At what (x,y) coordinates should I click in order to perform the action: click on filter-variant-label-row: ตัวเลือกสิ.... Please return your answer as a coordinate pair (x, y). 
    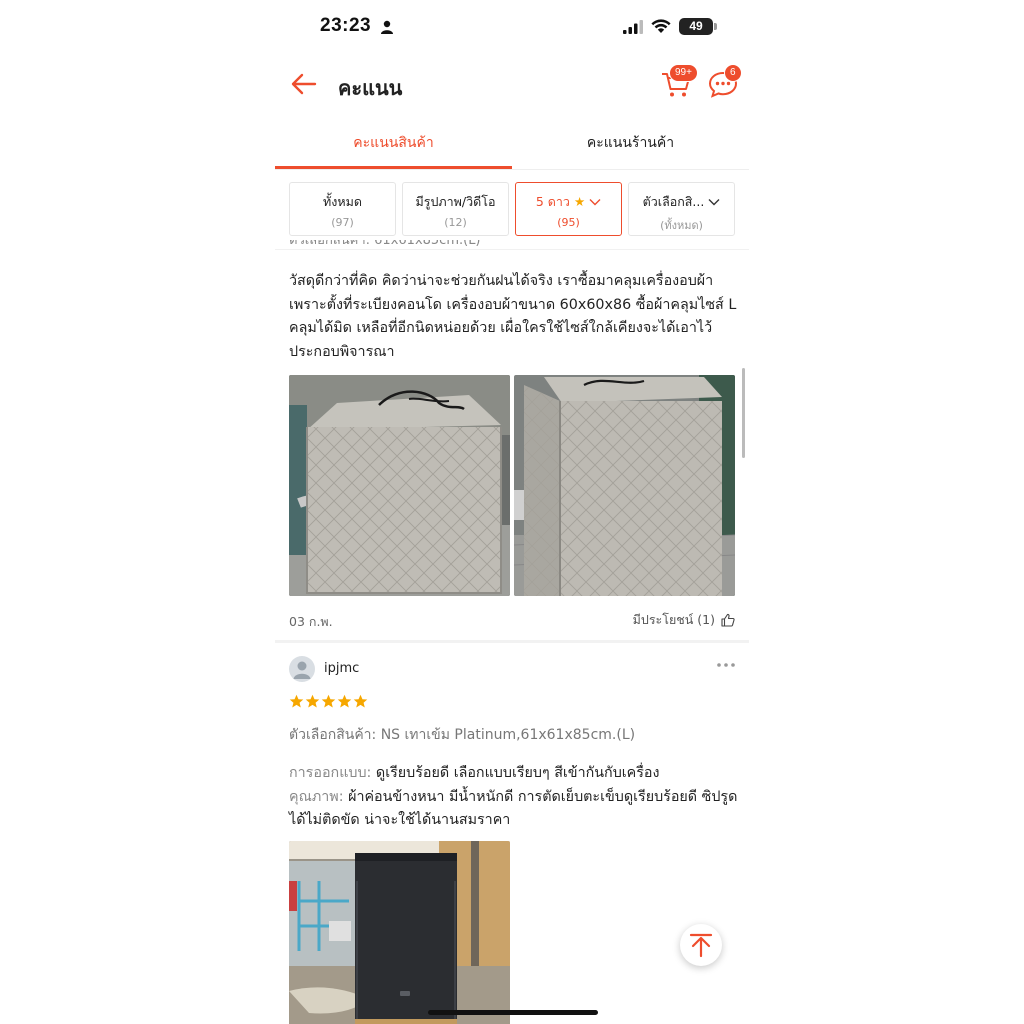
    Looking at the image, I should click on (681, 202).